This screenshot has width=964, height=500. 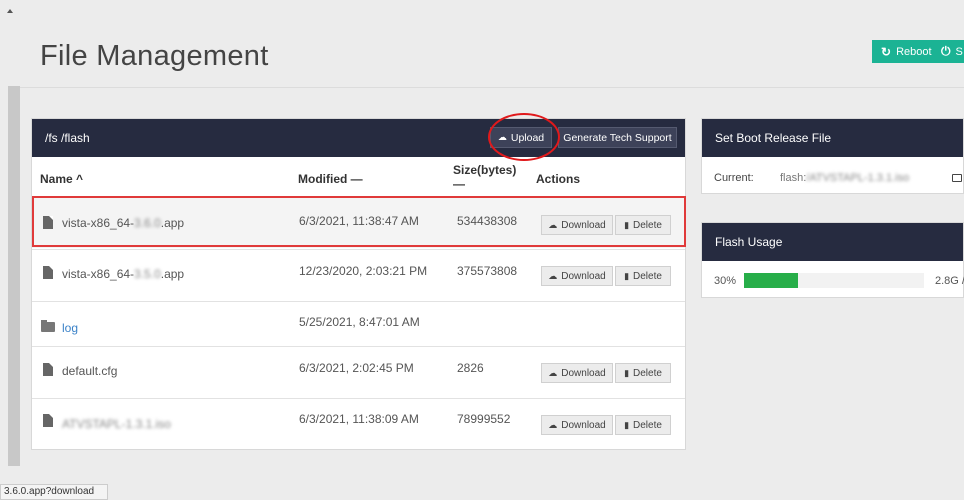 What do you see at coordinates (734, 178) in the screenshot?
I see `current-boot-label: Current:` at bounding box center [734, 178].